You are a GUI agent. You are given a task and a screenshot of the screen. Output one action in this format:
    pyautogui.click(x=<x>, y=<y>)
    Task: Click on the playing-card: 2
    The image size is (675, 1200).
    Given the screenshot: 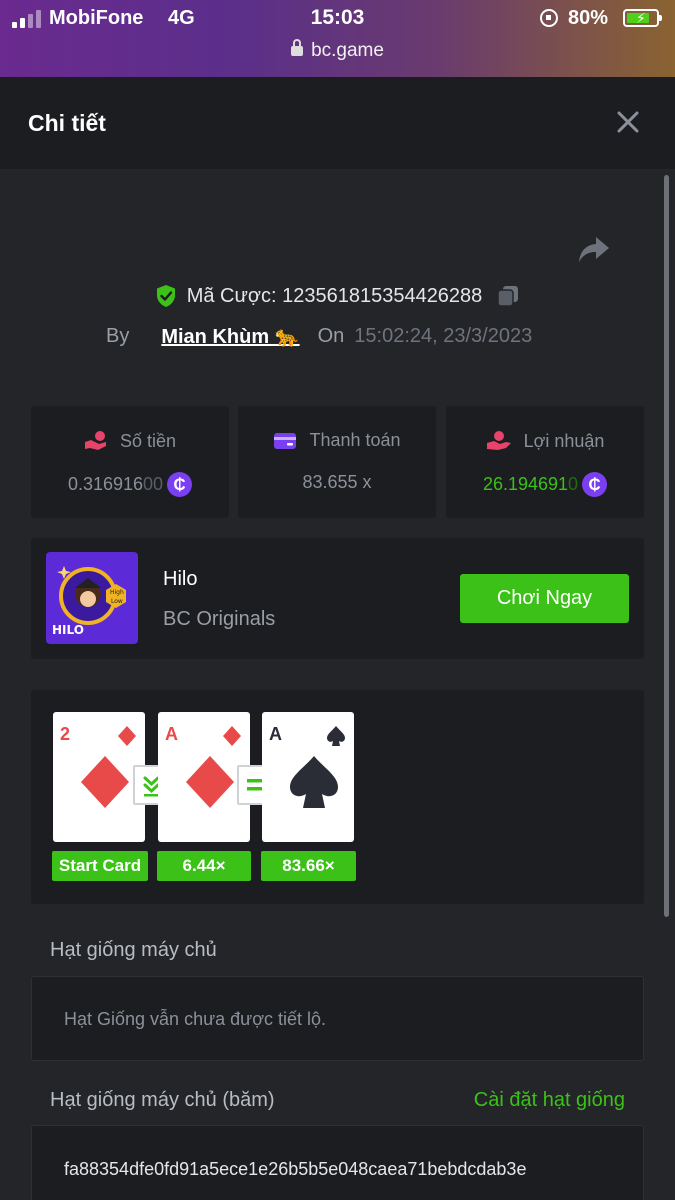 What is the action you would take?
    pyautogui.click(x=99, y=777)
    